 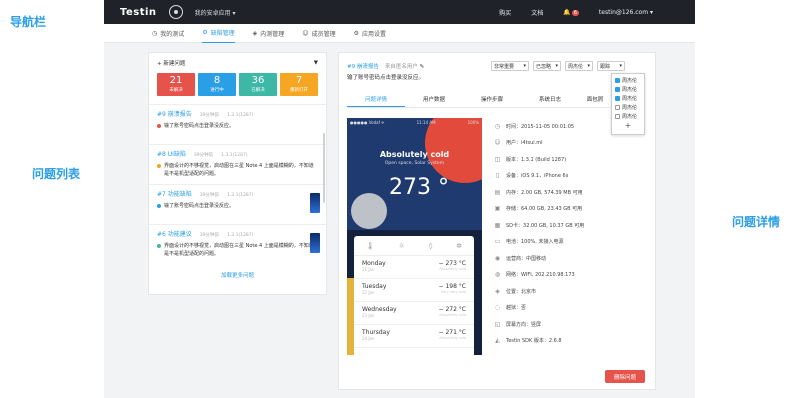 I want to click on stat-reopened: 7 重新打开, so click(x=299, y=84).